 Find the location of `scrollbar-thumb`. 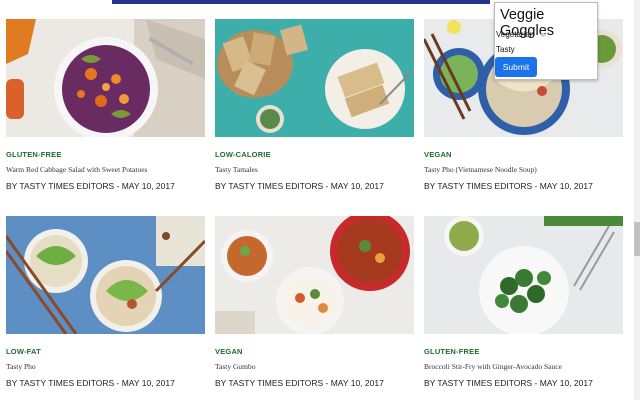

scrollbar-thumb is located at coordinates (637, 239).